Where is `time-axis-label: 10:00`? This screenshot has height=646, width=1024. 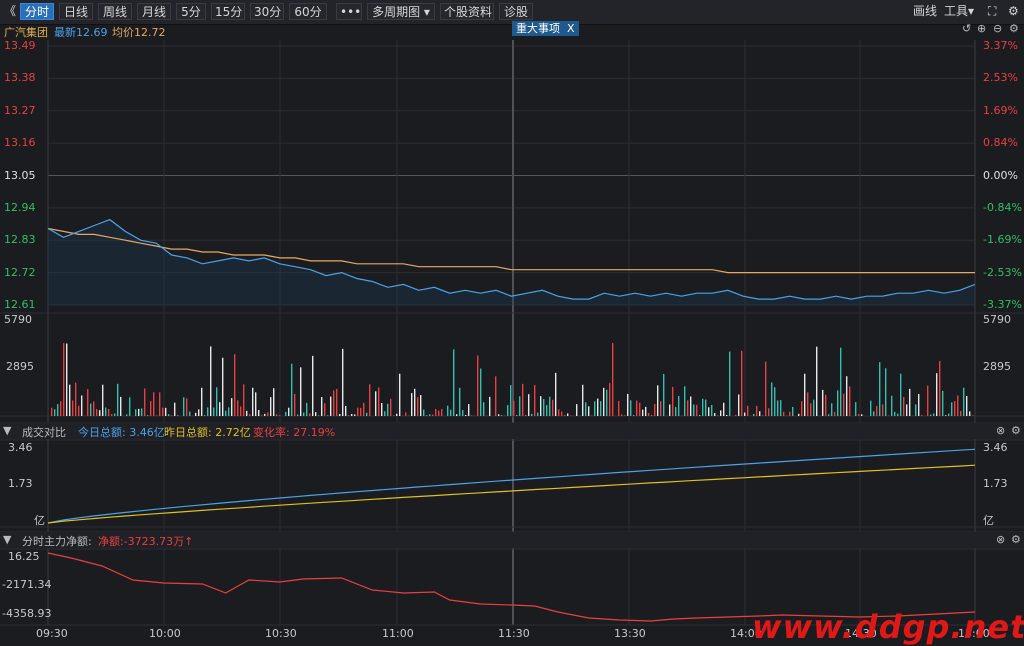 time-axis-label: 10:00 is located at coordinates (165, 633).